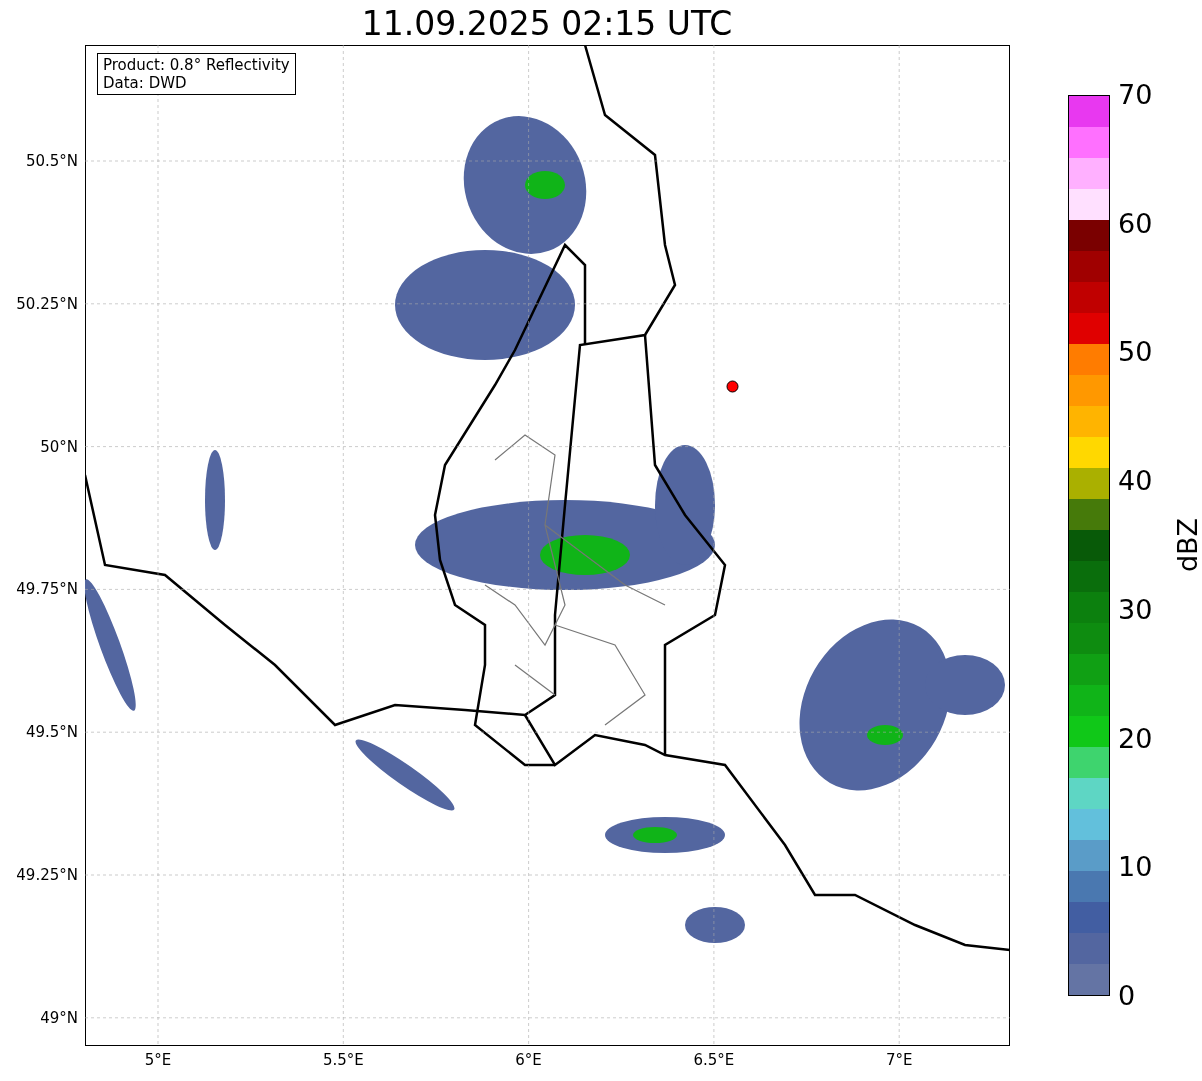 The height and width of the screenshot is (1081, 1202). Describe the element at coordinates (196, 65) in the screenshot. I see `info-line: Product: 0.8° Reflectivity` at that location.